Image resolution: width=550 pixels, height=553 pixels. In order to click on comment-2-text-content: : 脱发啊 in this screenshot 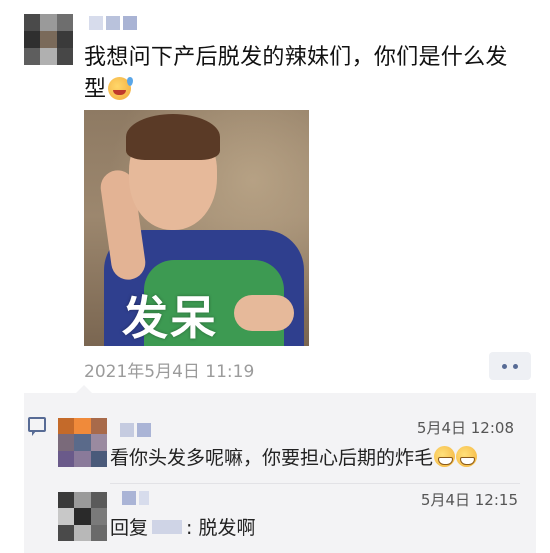, I will do `click(221, 528)`.